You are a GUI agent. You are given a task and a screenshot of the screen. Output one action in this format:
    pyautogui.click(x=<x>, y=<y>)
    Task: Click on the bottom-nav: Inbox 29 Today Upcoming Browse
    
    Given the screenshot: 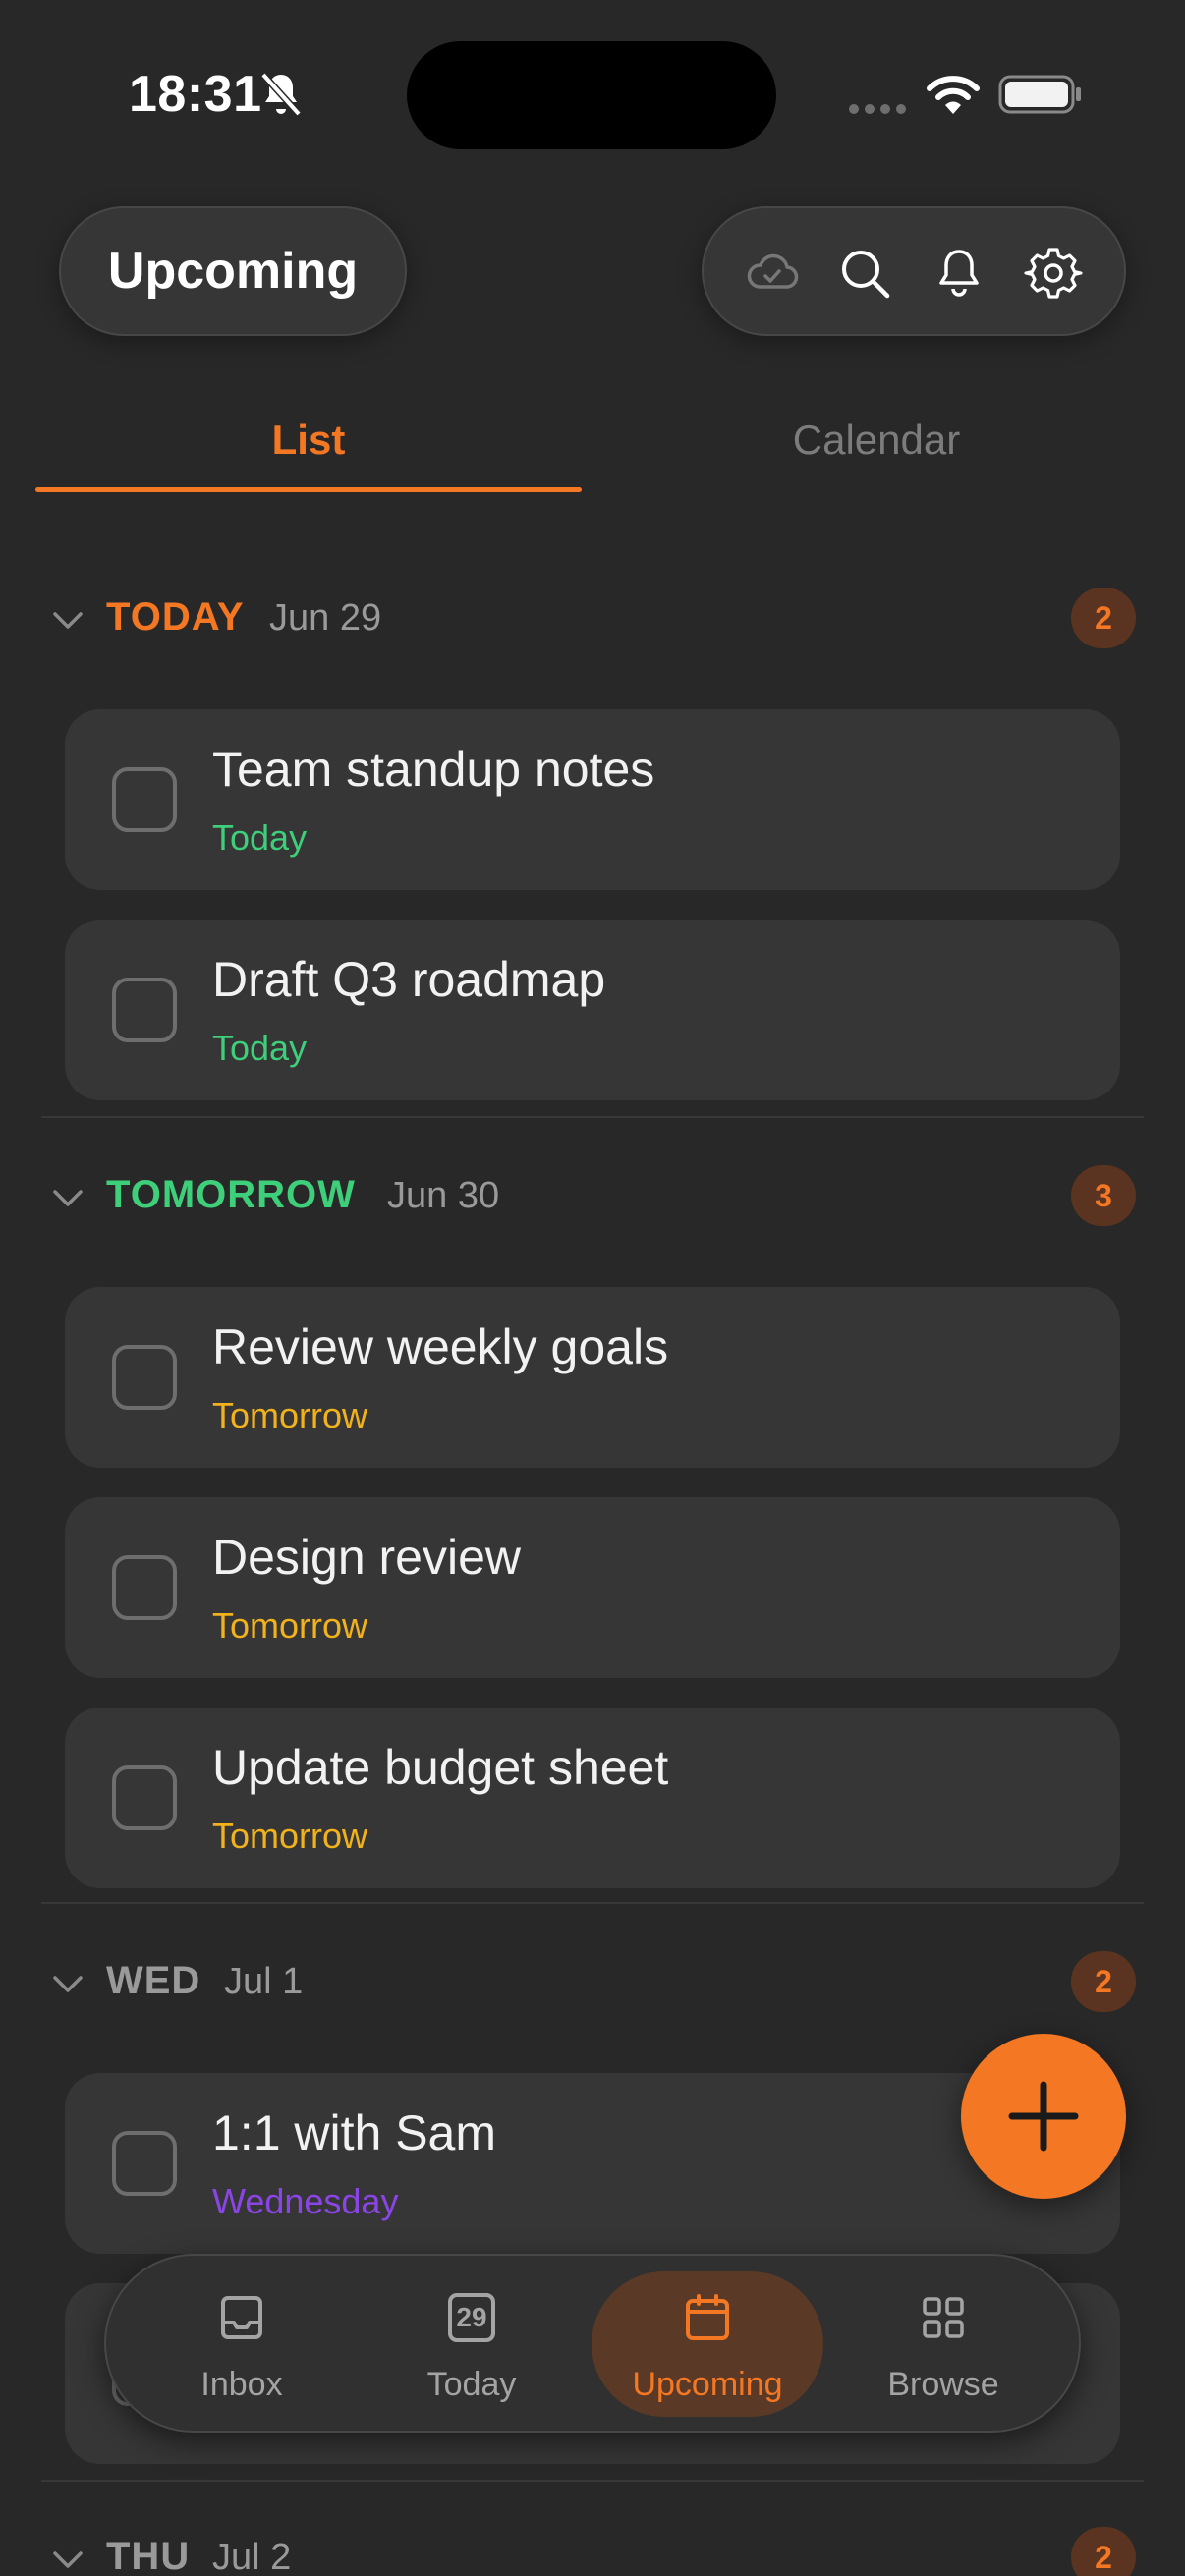 What is the action you would take?
    pyautogui.click(x=592, y=2343)
    